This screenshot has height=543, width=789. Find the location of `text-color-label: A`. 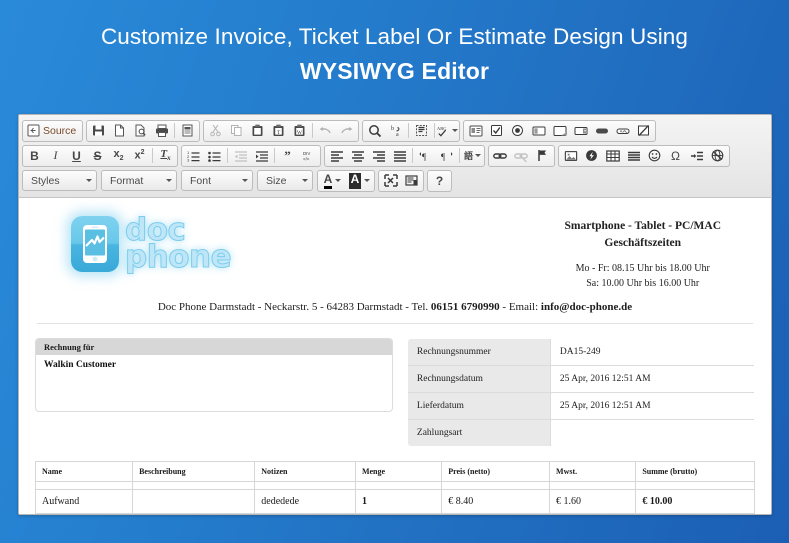

text-color-label: A is located at coordinates (328, 181).